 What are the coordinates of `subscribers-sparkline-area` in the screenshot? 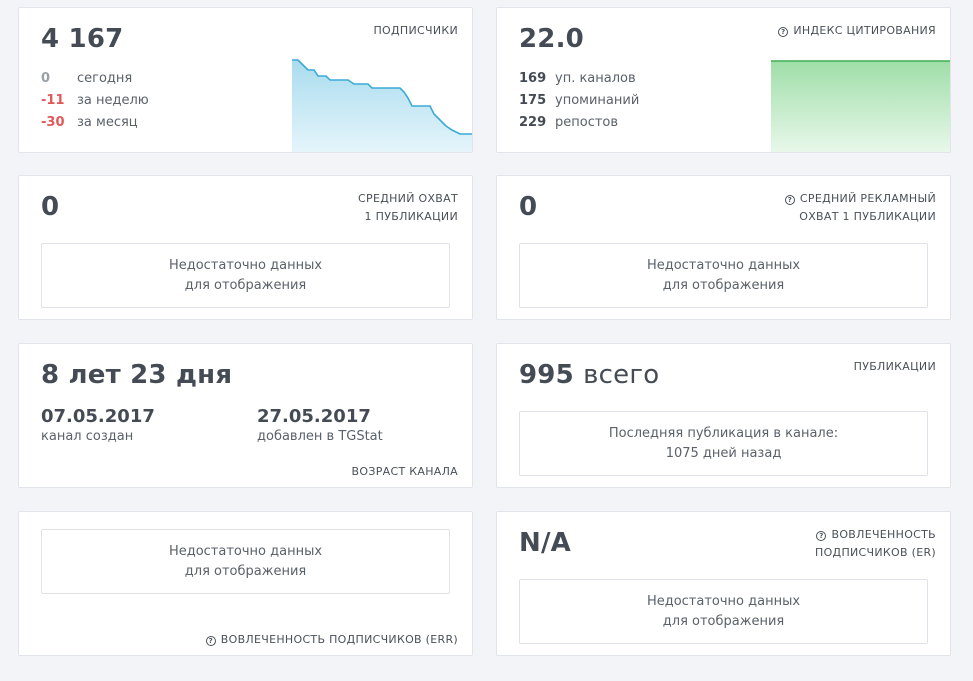 It's located at (382, 106).